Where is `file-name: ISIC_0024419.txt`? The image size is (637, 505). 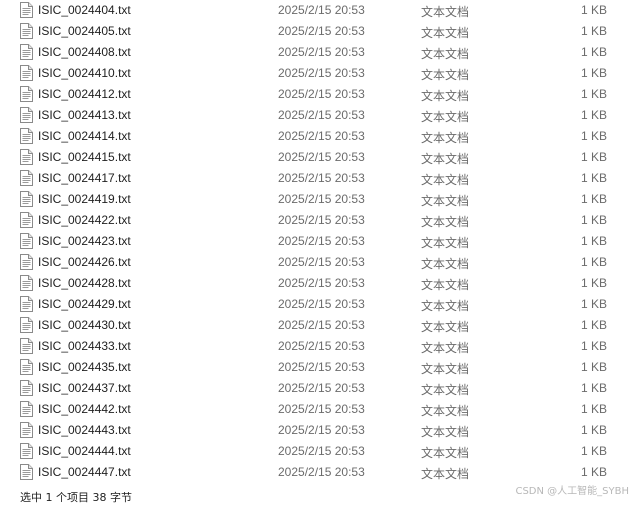
file-name: ISIC_0024419.txt is located at coordinates (84, 199).